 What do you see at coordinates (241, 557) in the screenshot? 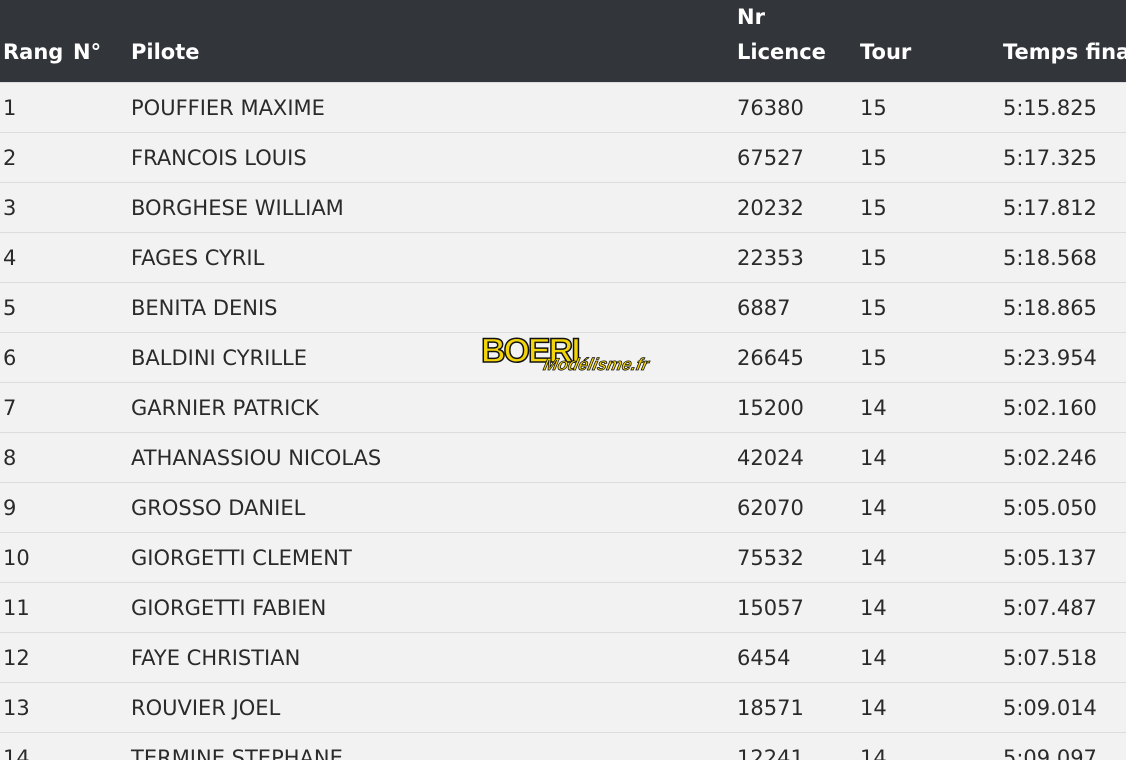
I see `cell-pilote: GIORGETTI CLEMENT` at bounding box center [241, 557].